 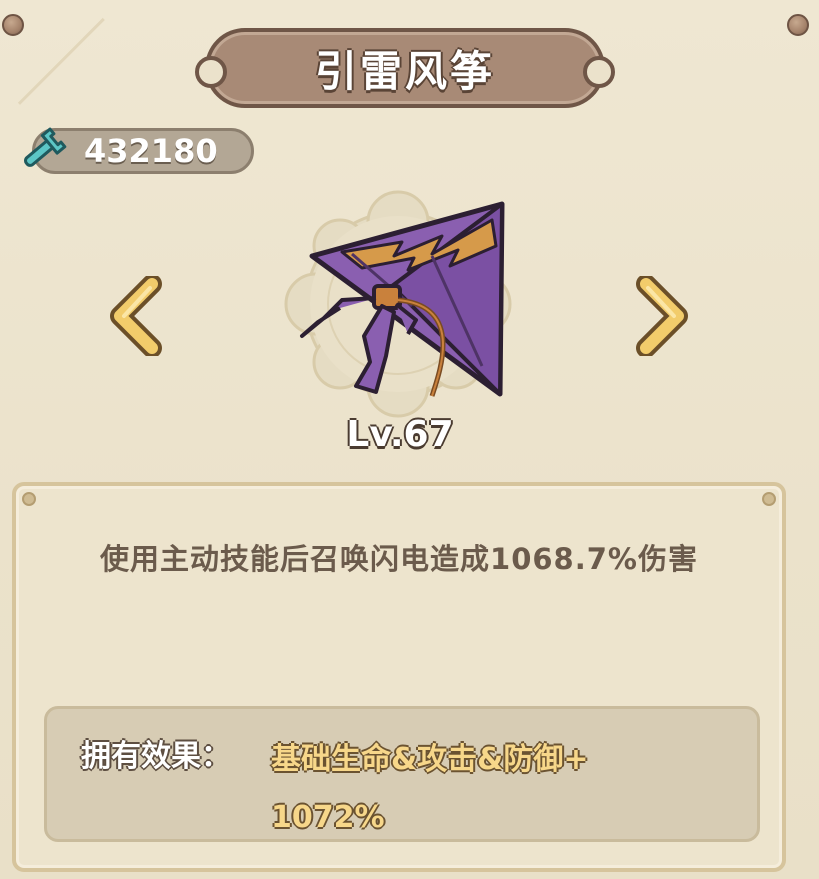 I want to click on owned-effect-value-line1: 基础生命&攻击&防御+, so click(x=430, y=759).